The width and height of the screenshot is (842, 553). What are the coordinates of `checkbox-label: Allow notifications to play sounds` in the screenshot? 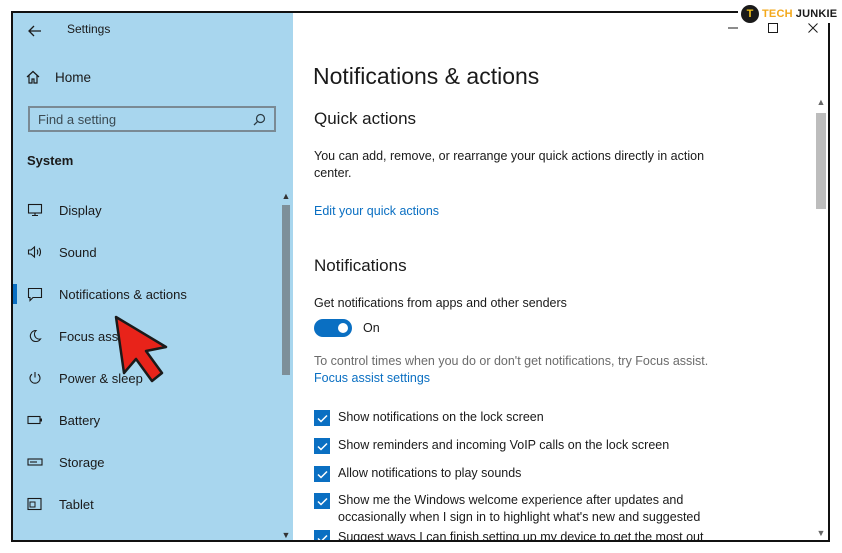 It's located at (430, 473).